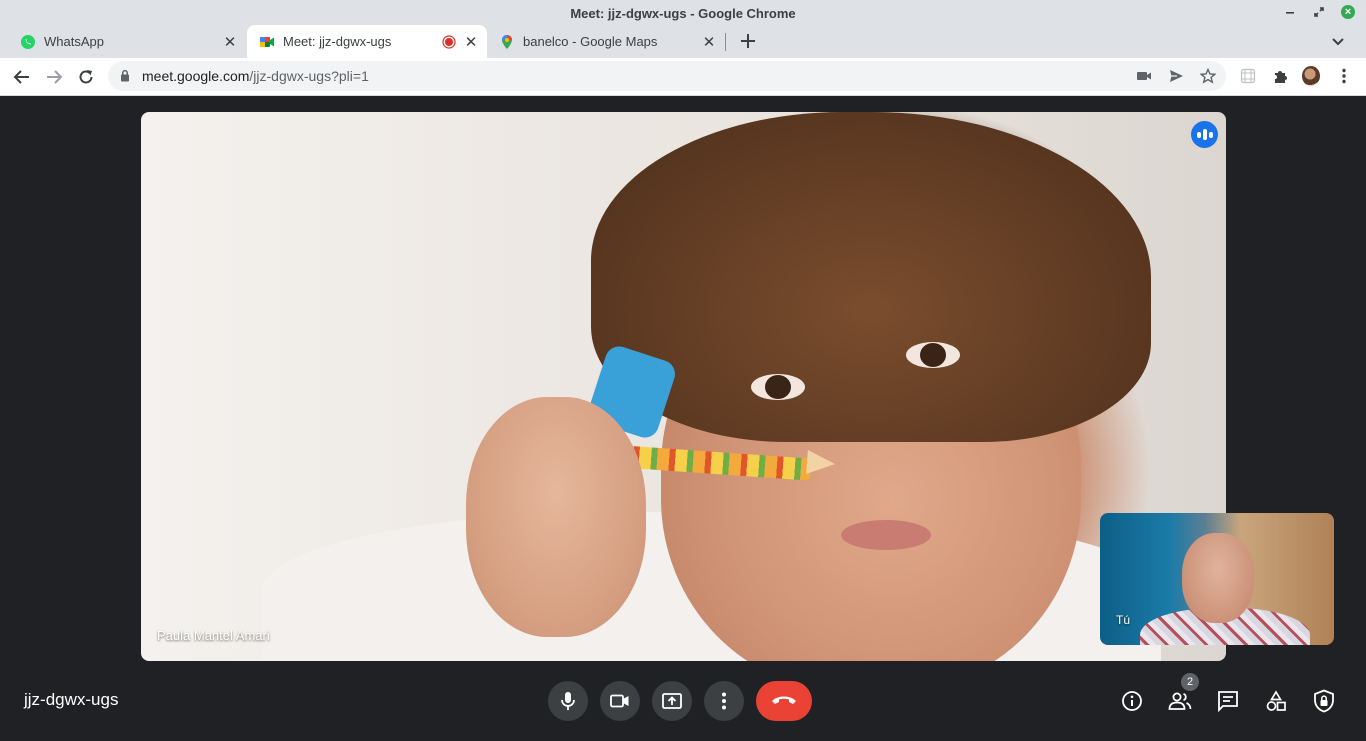  I want to click on minimize-icon, so click(1290, 12).